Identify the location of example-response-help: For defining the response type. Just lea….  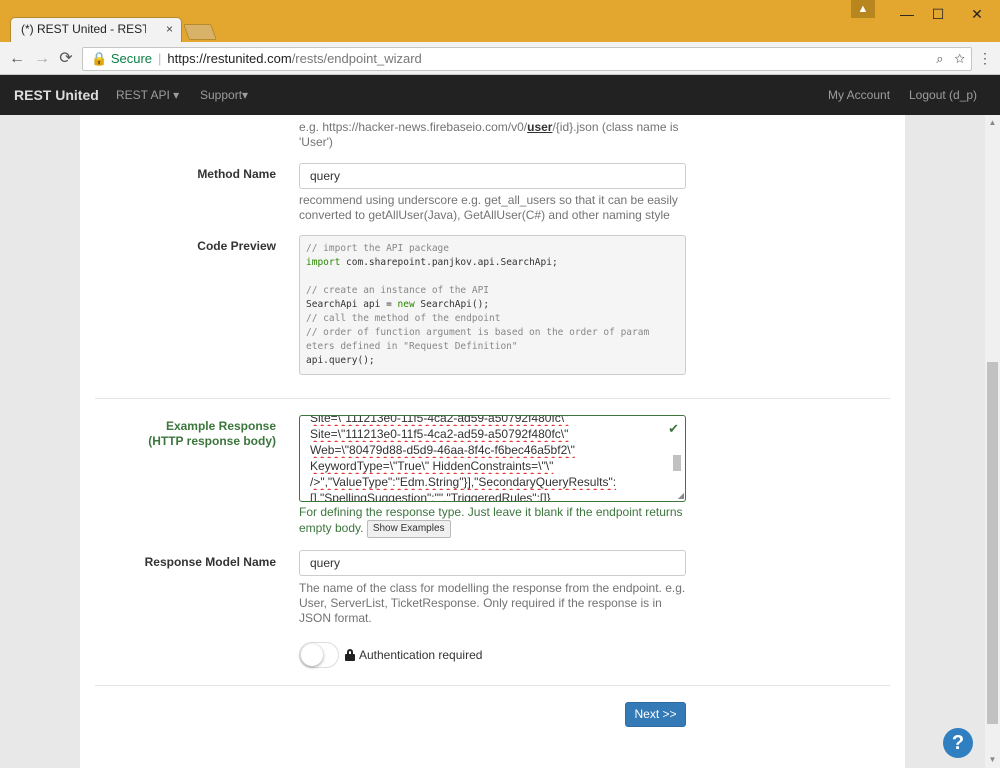
(494, 521).